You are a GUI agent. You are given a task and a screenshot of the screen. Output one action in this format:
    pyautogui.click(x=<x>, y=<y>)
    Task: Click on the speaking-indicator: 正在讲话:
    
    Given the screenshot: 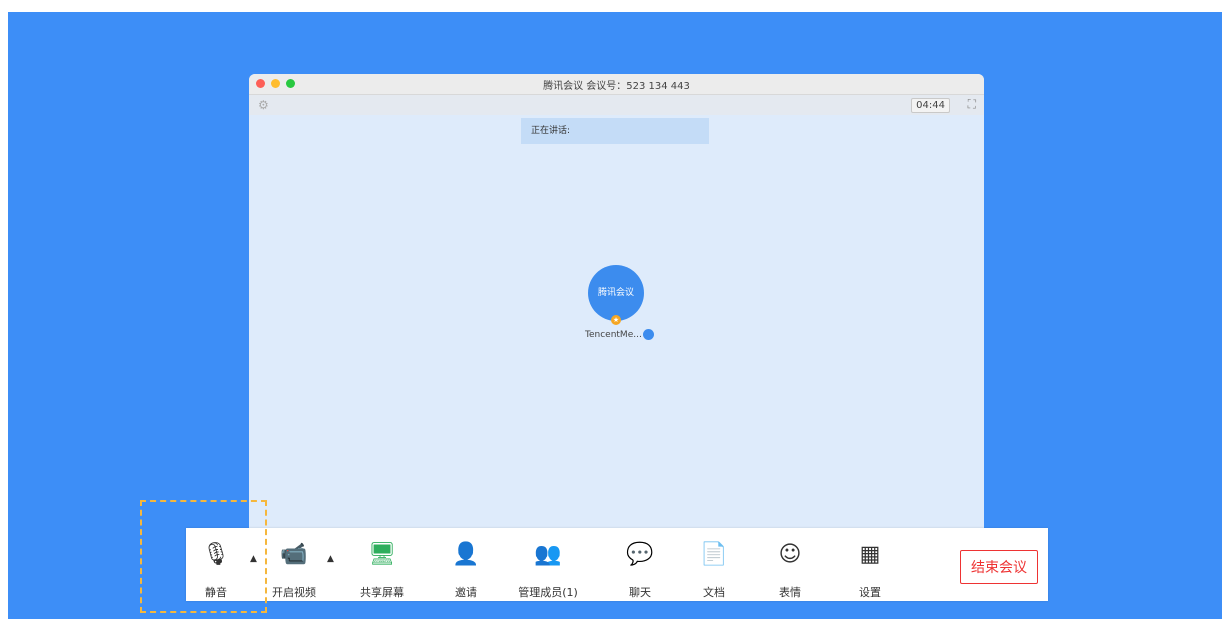 What is the action you would take?
    pyautogui.click(x=615, y=131)
    